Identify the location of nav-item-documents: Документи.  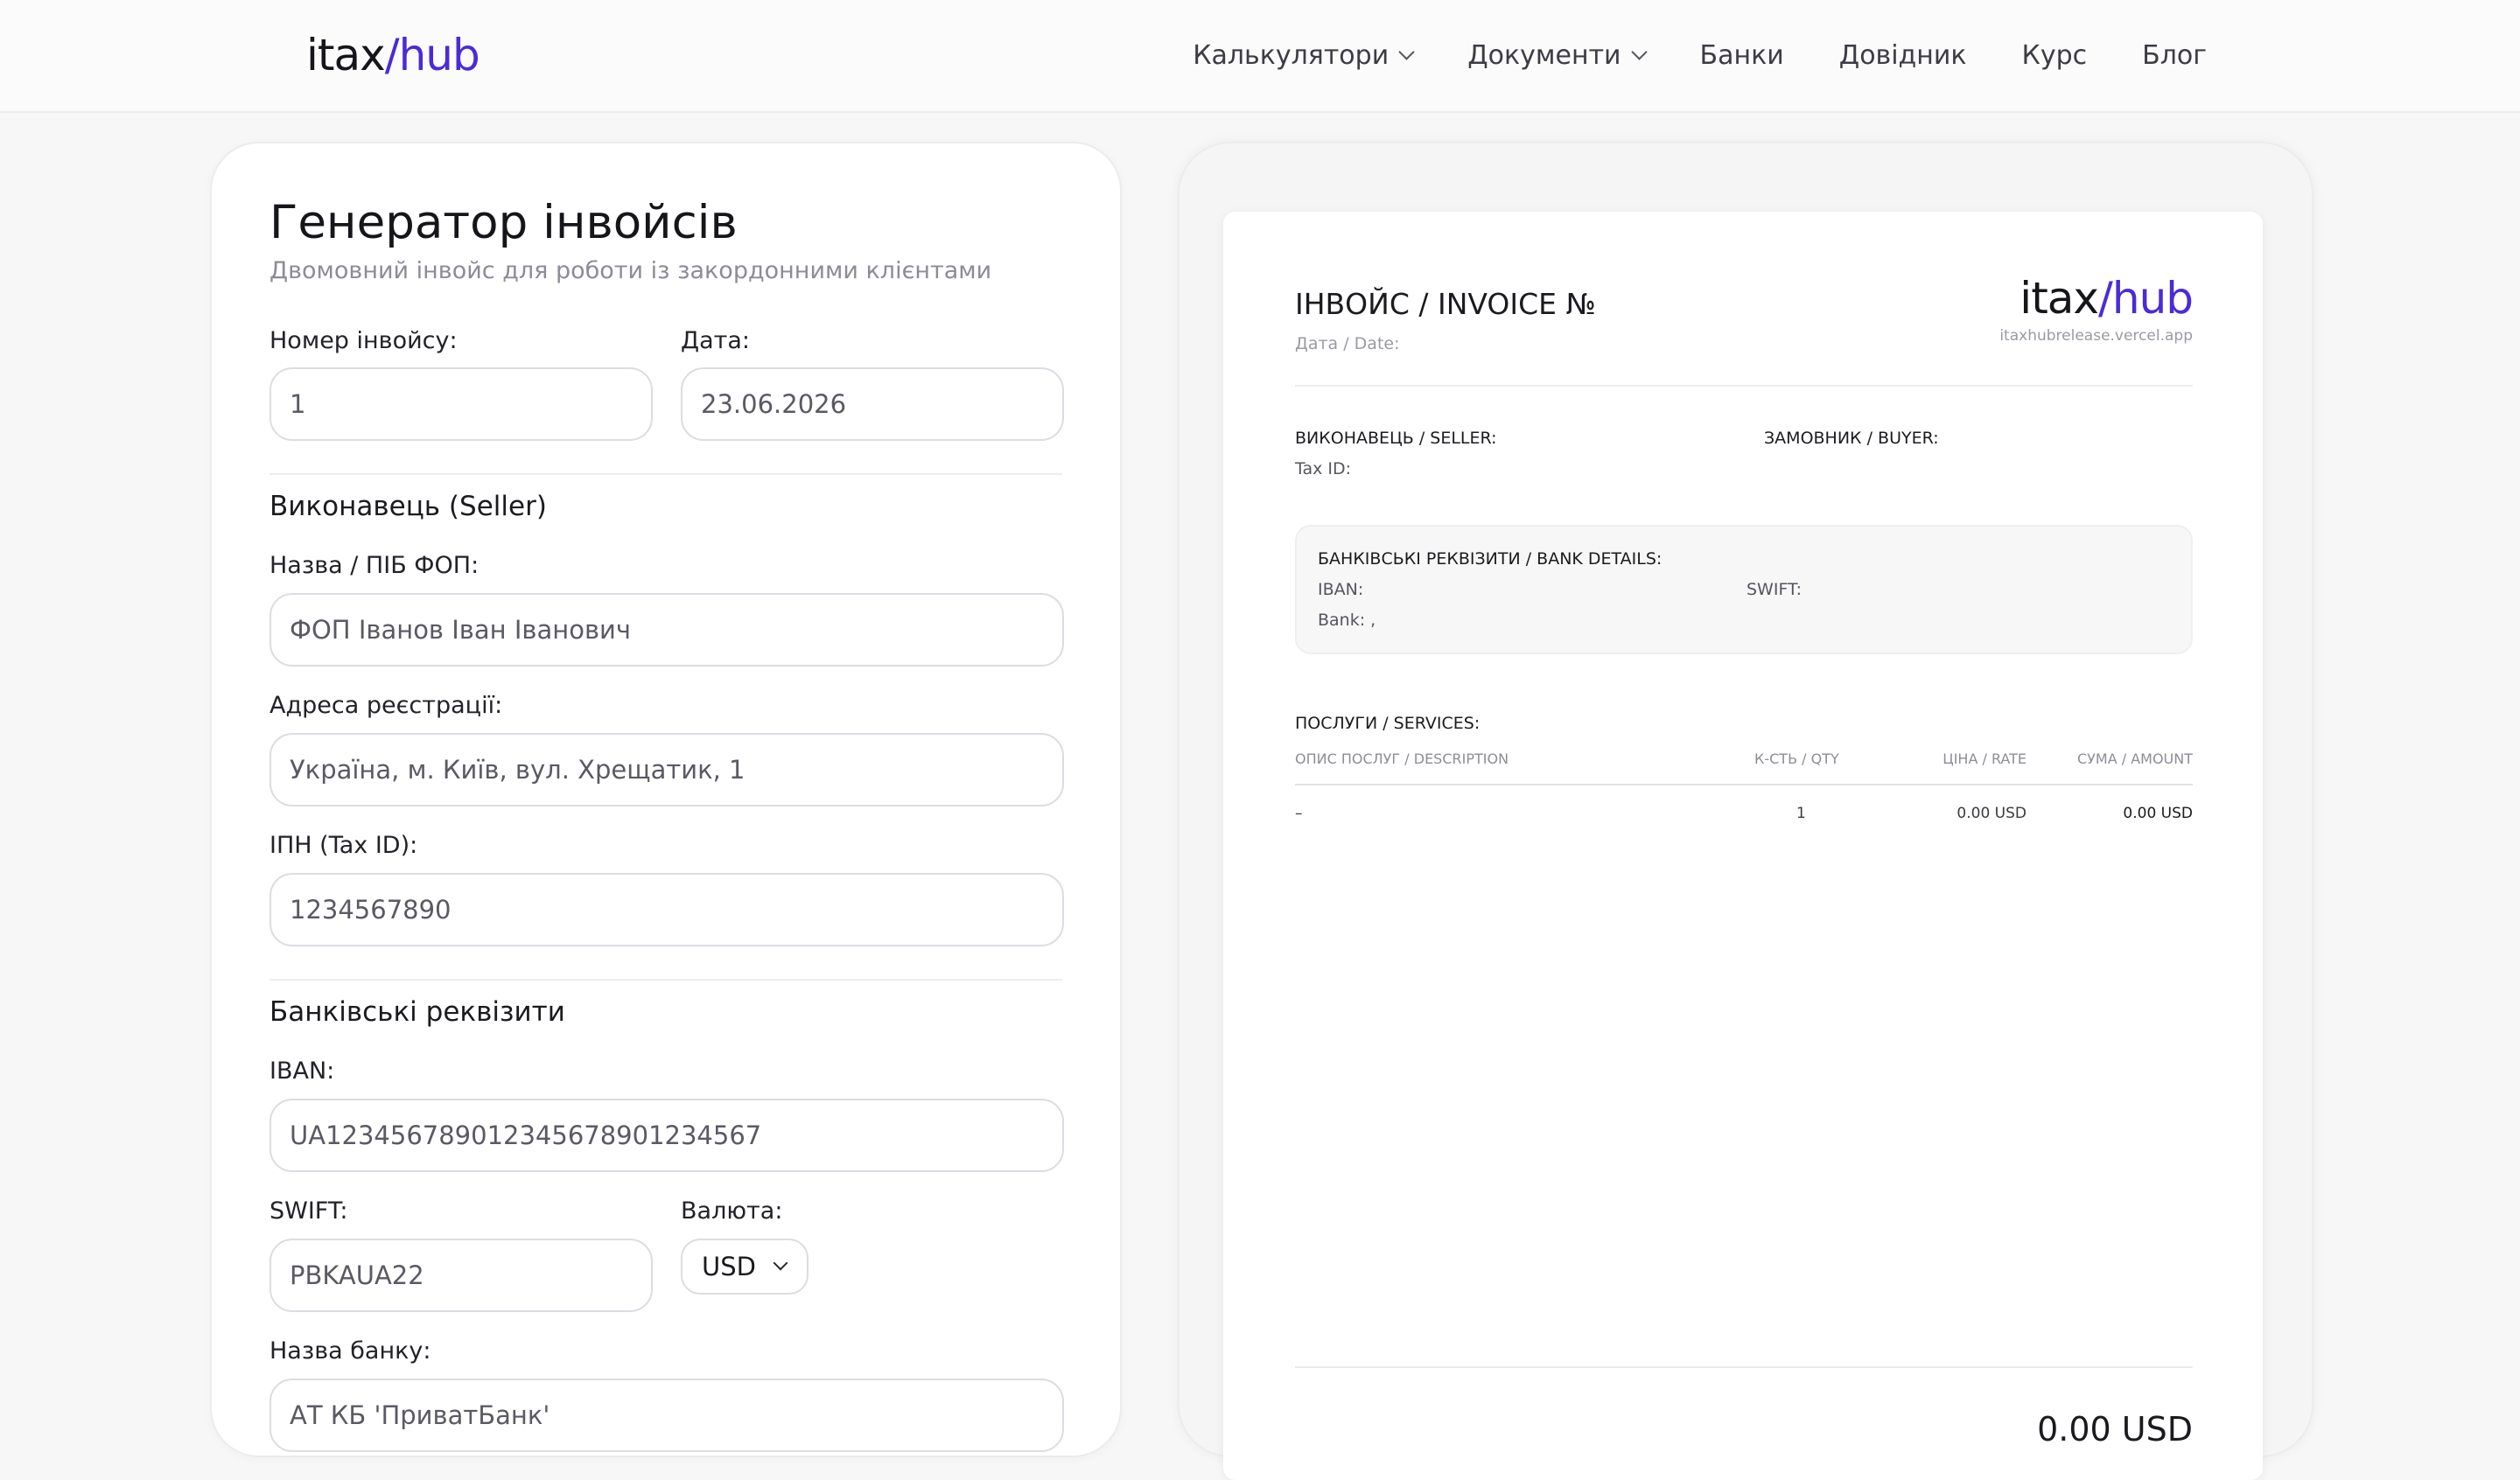
(1557, 56).